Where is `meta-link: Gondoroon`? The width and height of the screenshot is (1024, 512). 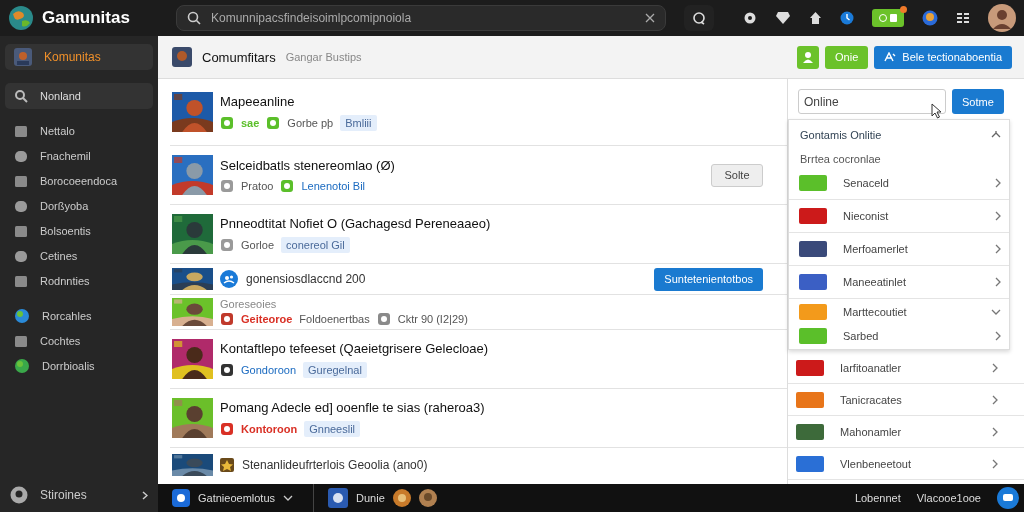
meta-link: Gondoroon is located at coordinates (269, 369).